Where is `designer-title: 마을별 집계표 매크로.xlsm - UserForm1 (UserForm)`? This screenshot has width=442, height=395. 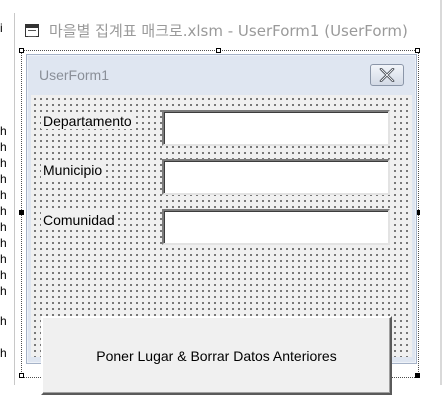
designer-title: 마을별 집계표 매크로.xlsm - UserForm1 (UserForm) is located at coordinates (228, 30).